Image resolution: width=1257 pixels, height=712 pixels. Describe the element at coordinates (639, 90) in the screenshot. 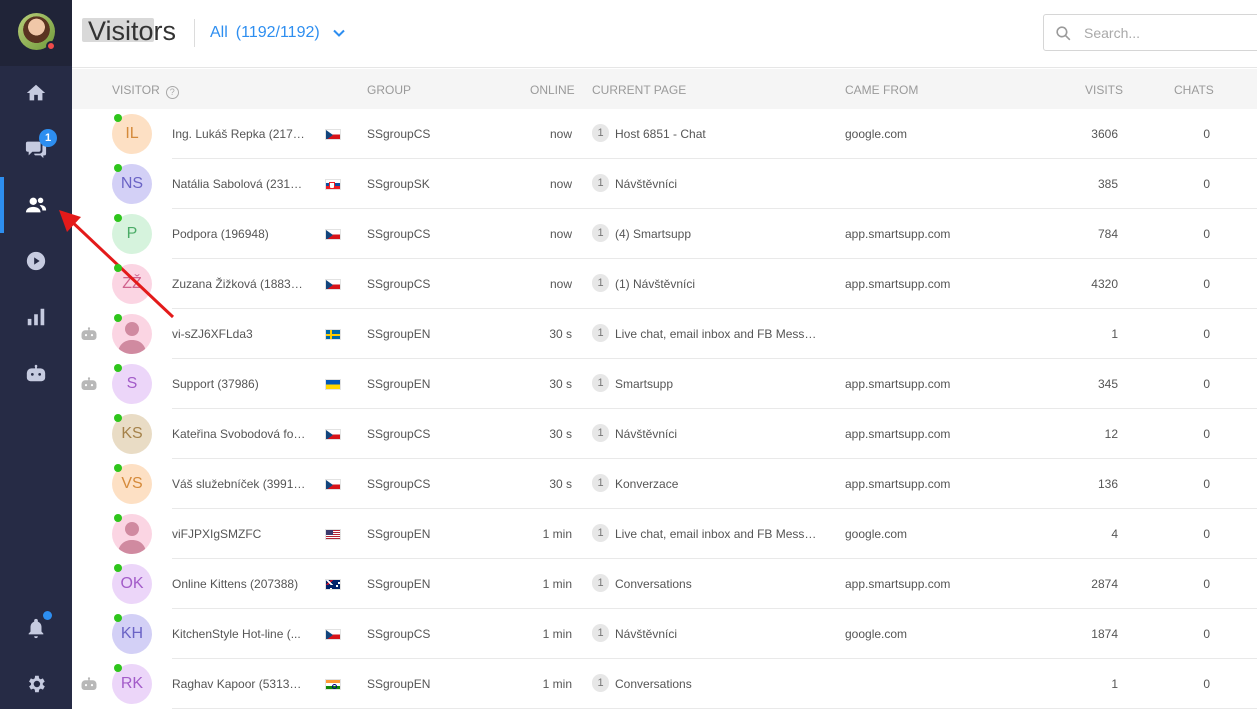

I see `column-current-page: CURRENT PAGE` at that location.